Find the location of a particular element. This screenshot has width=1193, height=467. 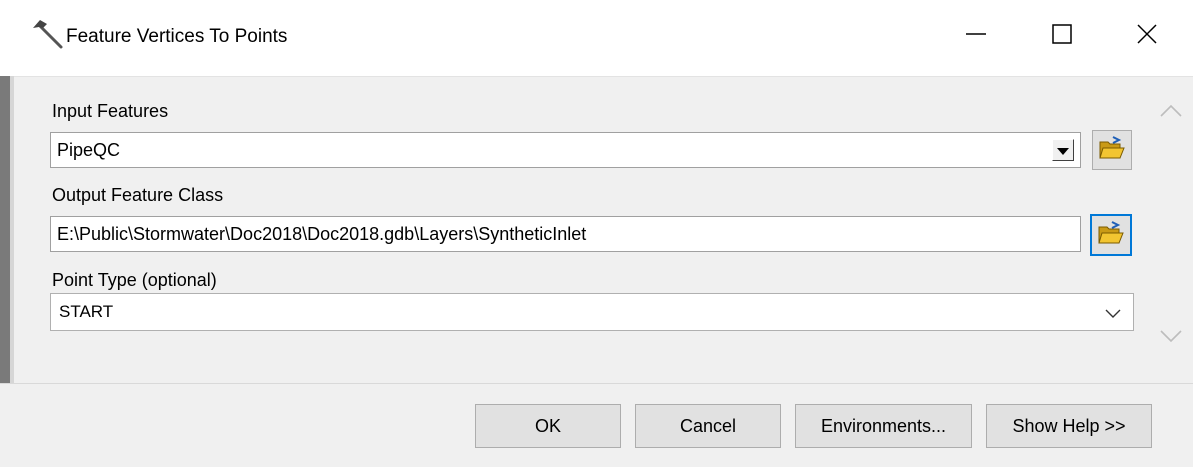

browse-input-features-button is located at coordinates (1112, 150).